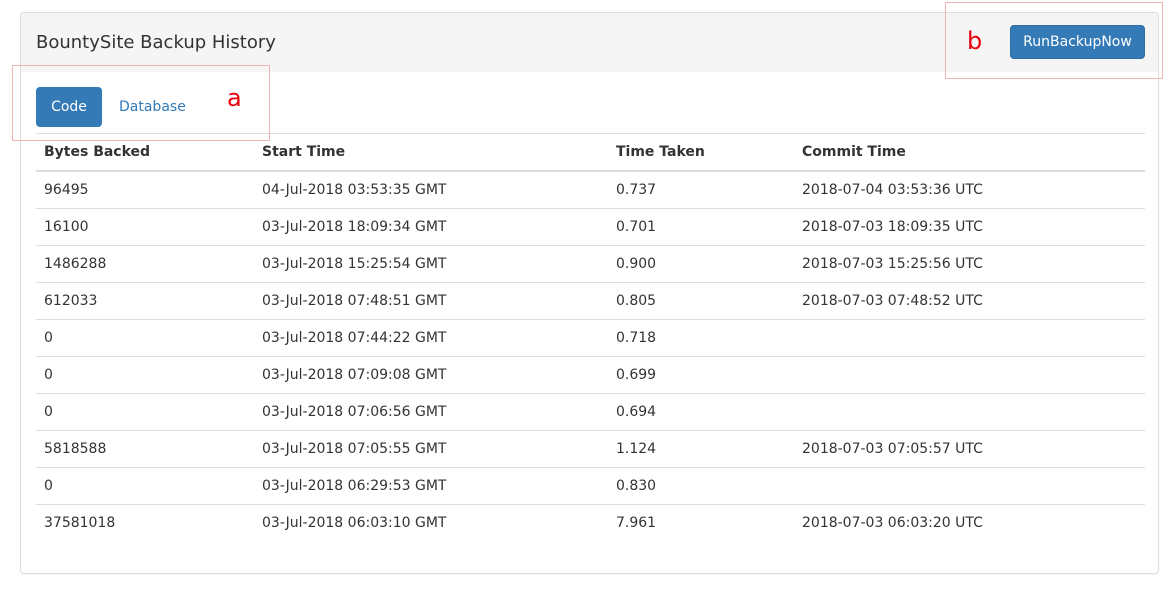 The width and height of the screenshot is (1171, 605). I want to click on cell-commit-time: 2018-07-03 18:09:35 UTC, so click(969, 227).